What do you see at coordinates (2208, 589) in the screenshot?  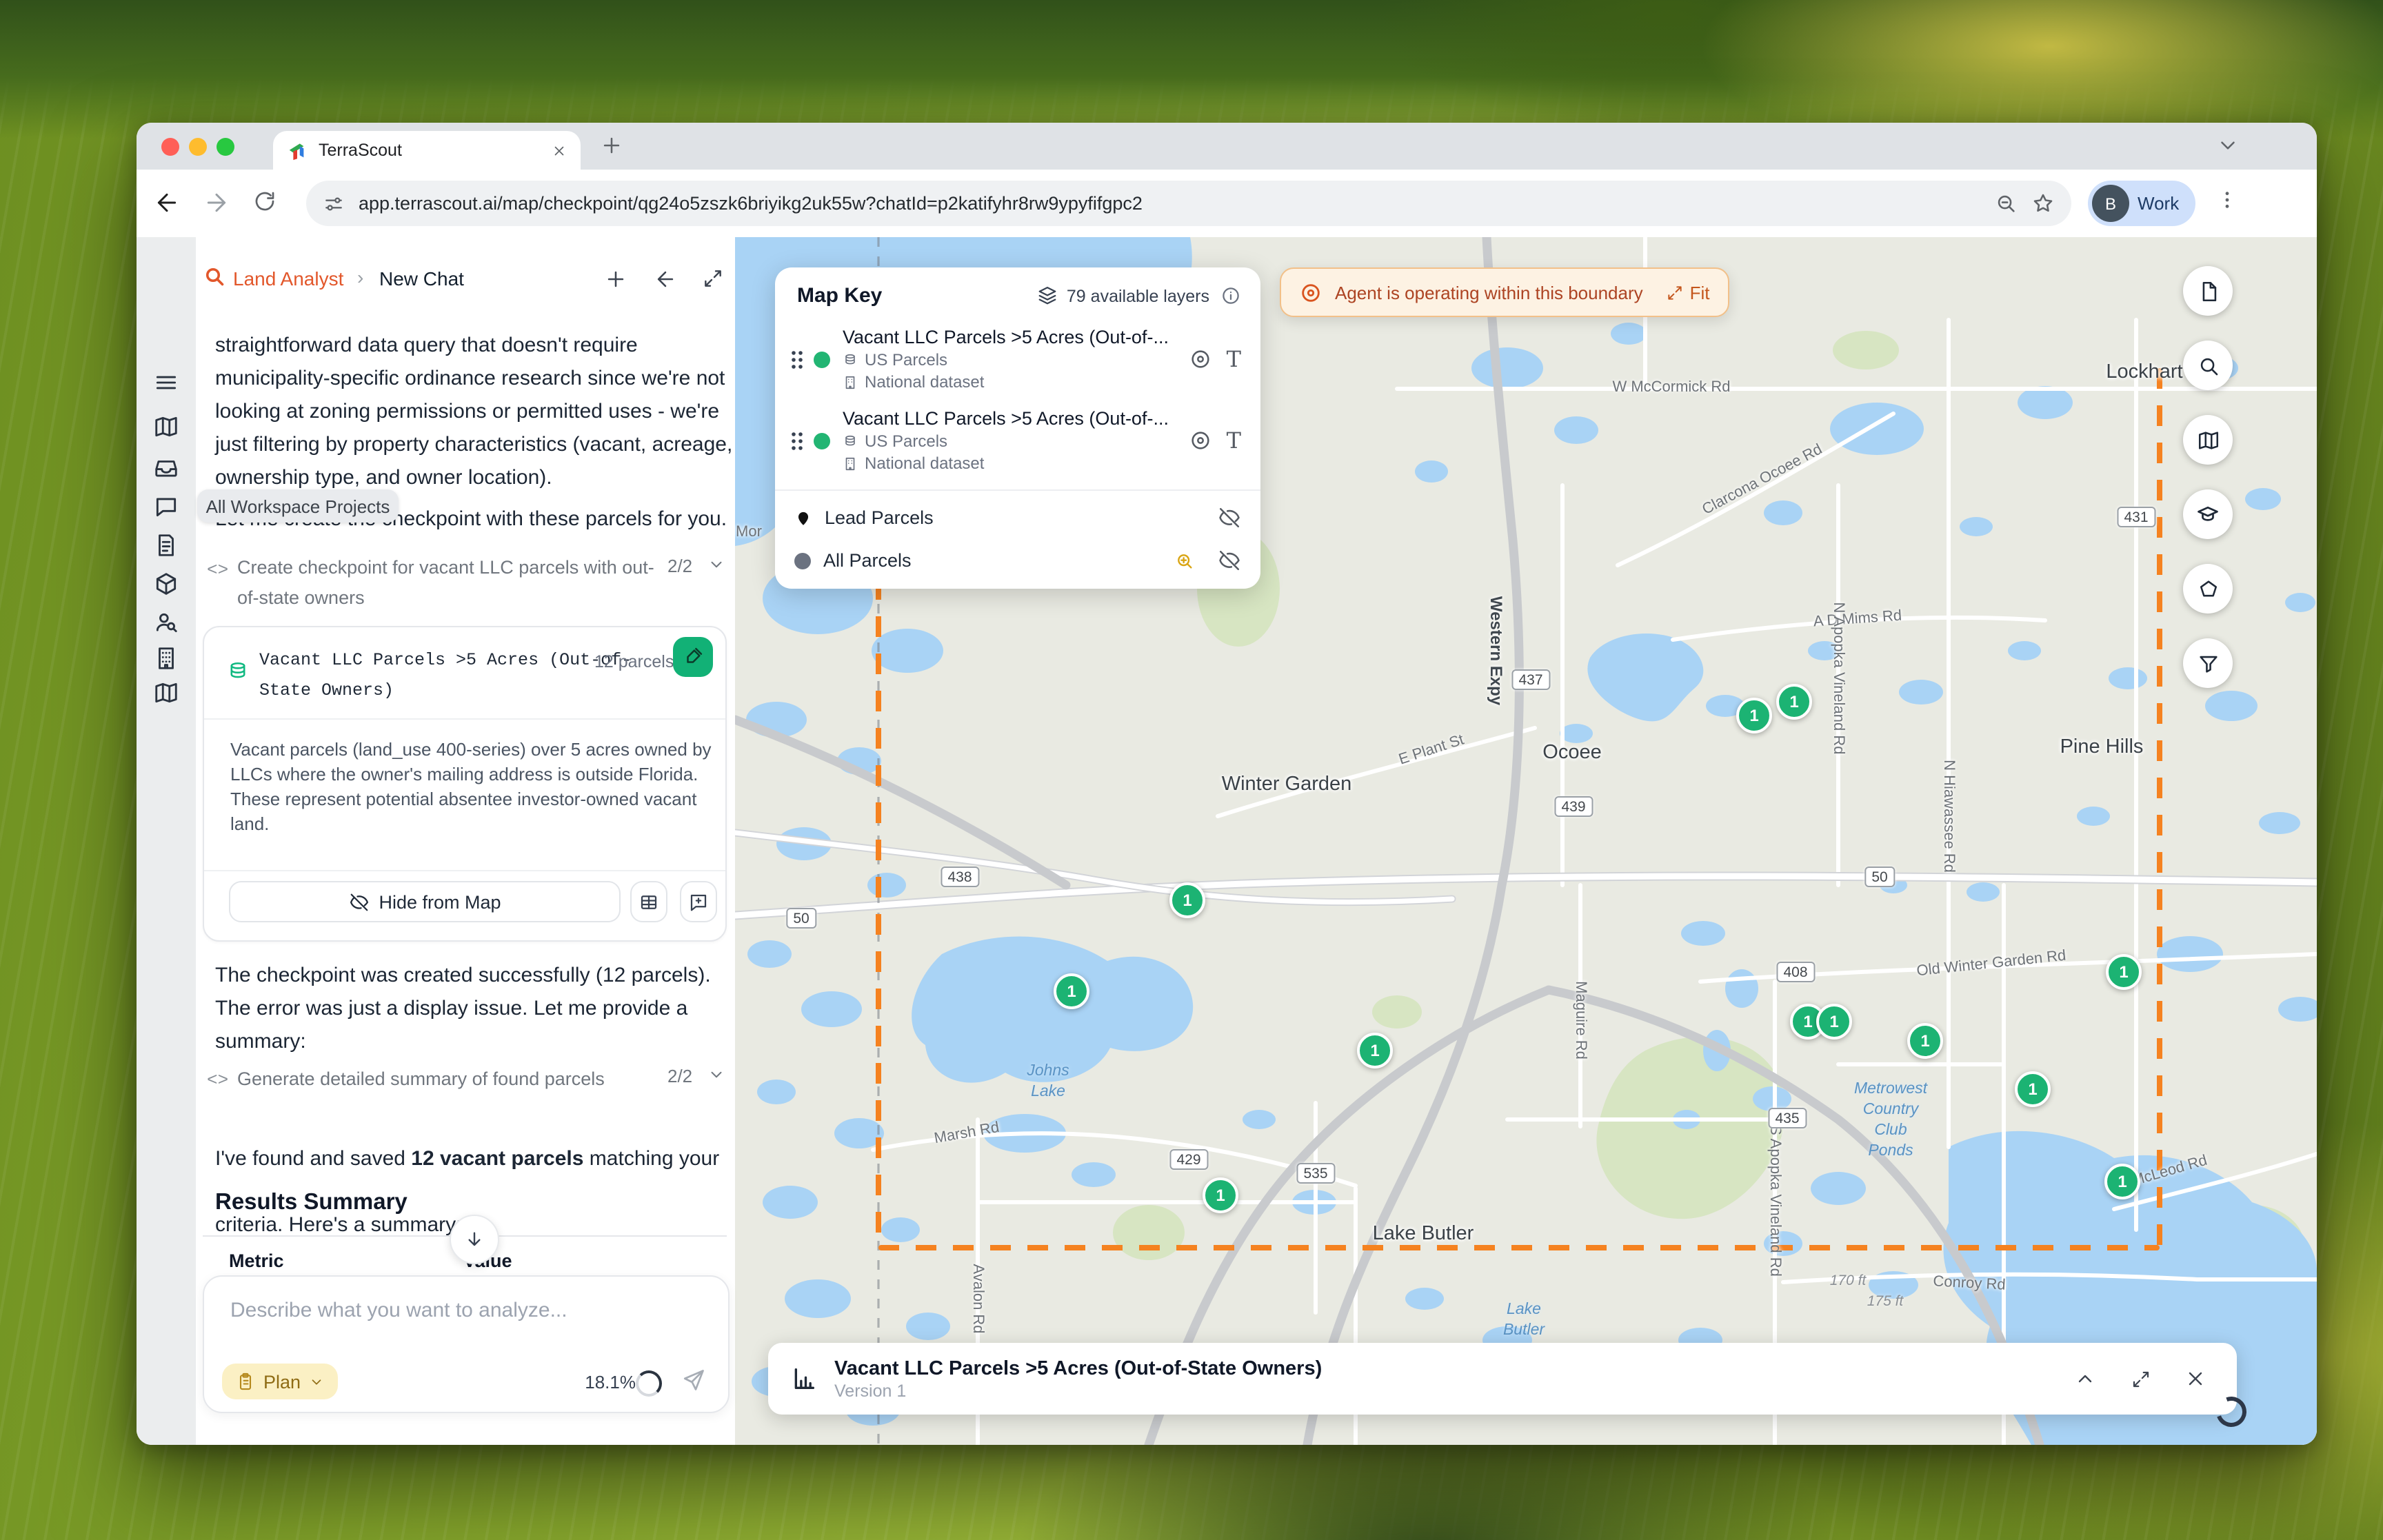 I see `map-polygon-button` at bounding box center [2208, 589].